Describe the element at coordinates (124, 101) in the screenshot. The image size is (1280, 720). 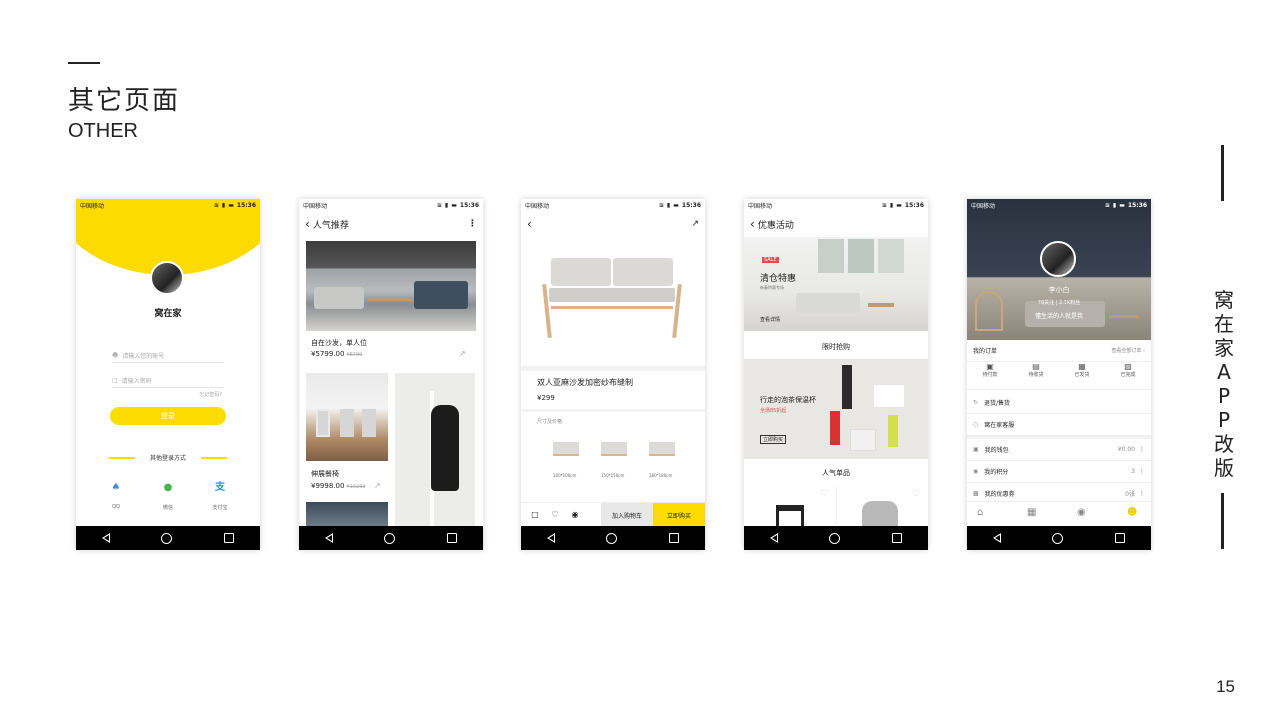
I see `page-title: 其它页面` at that location.